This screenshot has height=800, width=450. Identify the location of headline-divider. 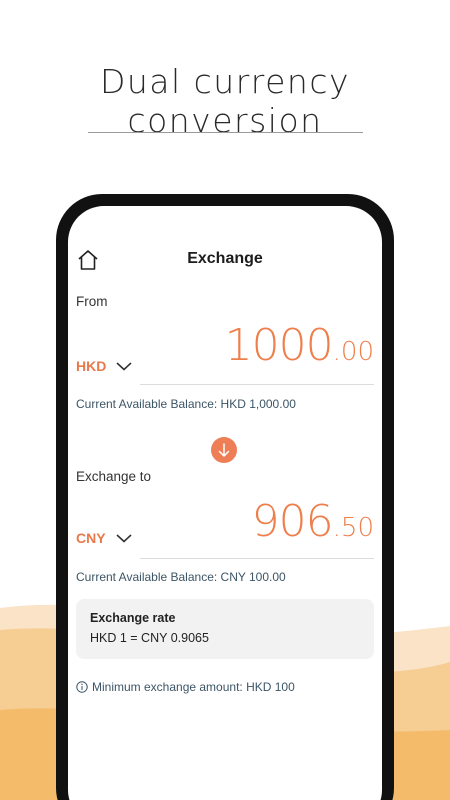
(225, 132).